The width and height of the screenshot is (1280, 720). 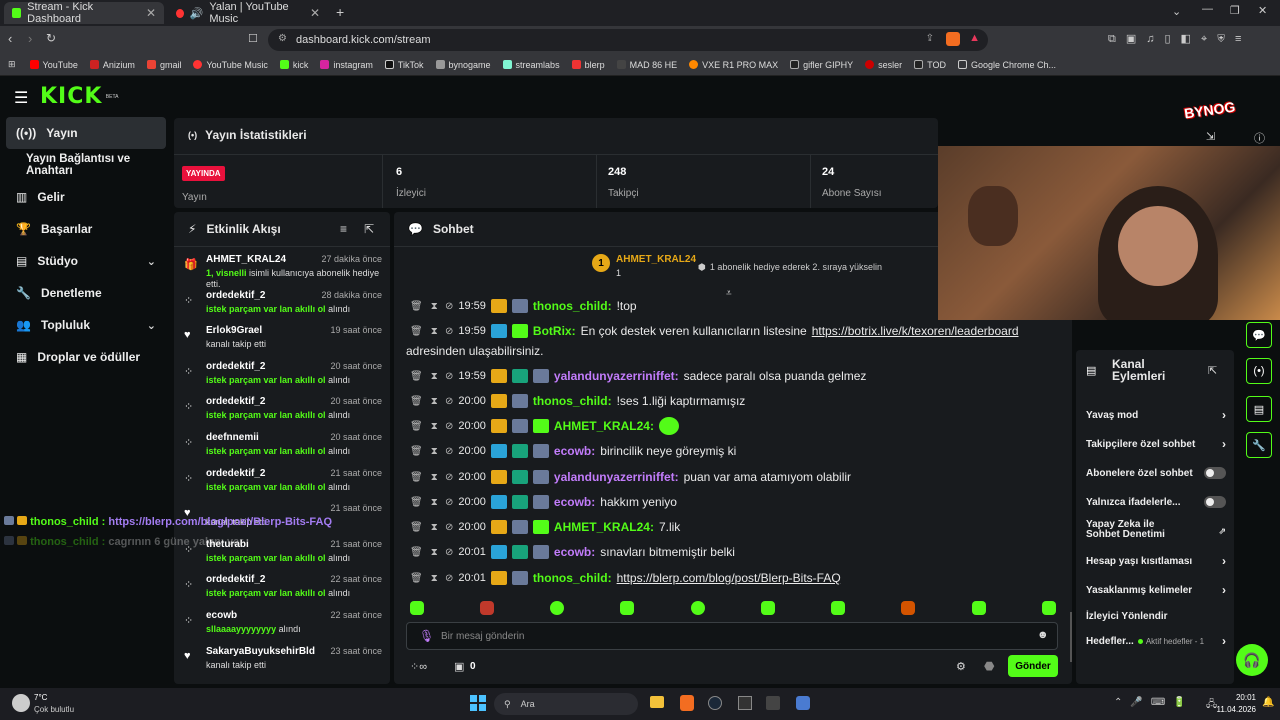 I want to click on bookmark-tiktok: TikTok, so click(x=404, y=65).